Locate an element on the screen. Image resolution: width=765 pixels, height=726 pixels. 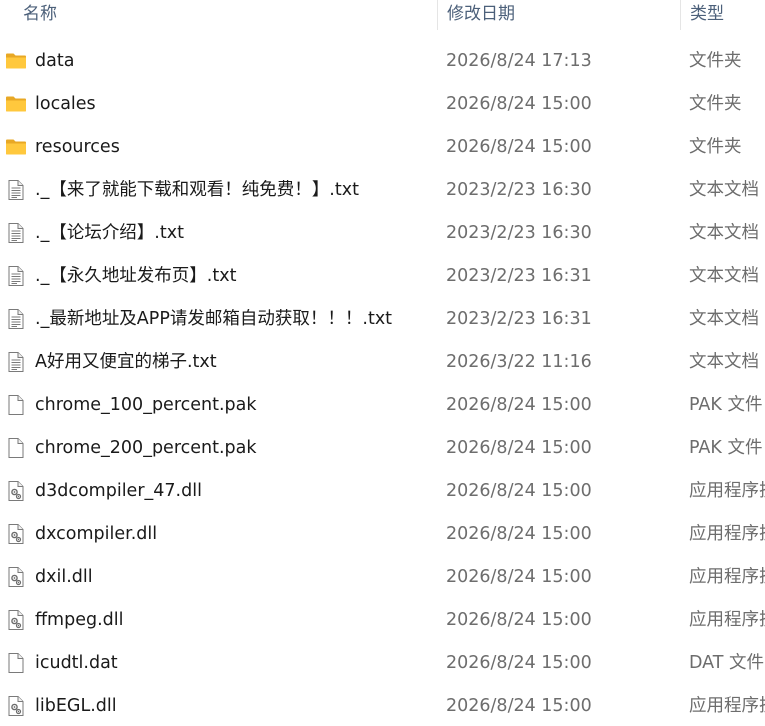
file-row: dxil.dll 2026/8/24 15:00 应用程序扩展 is located at coordinates (382, 577).